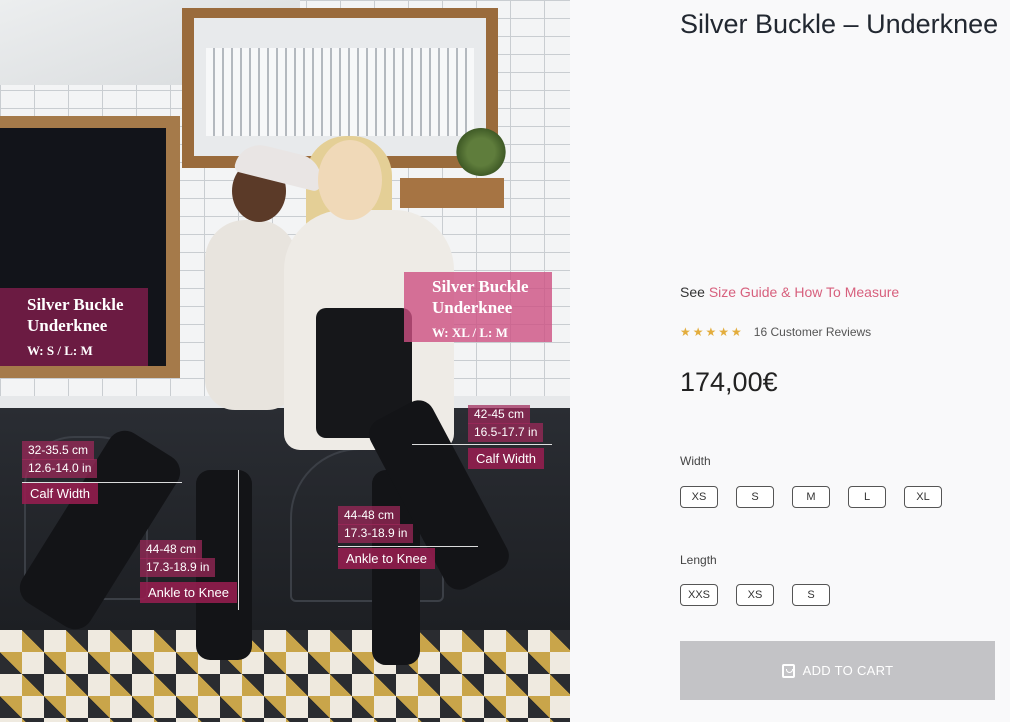  What do you see at coordinates (386, 558) in the screenshot?
I see `right-ankle-label: Ankle to Knee` at bounding box center [386, 558].